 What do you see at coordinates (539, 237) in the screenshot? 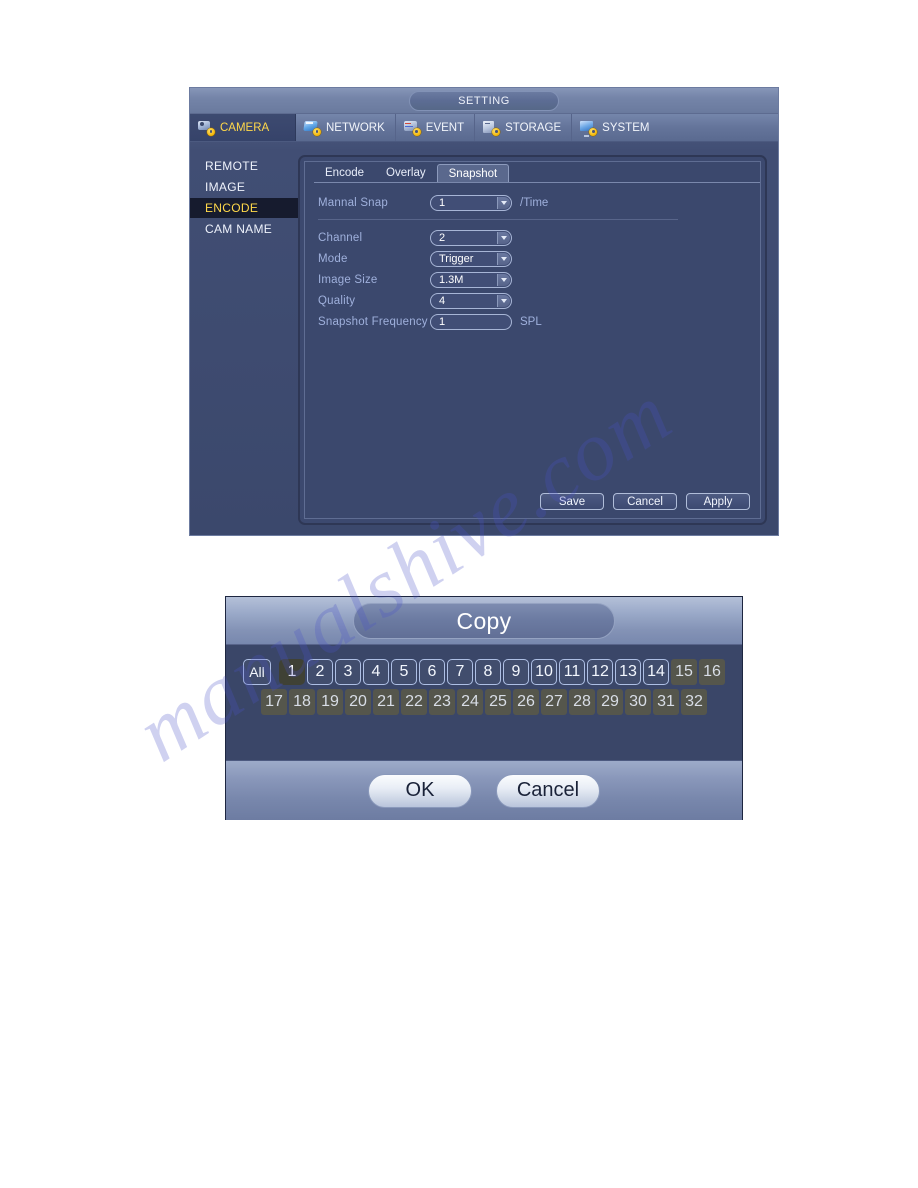
I see `field-channel: Channel 2` at bounding box center [539, 237].